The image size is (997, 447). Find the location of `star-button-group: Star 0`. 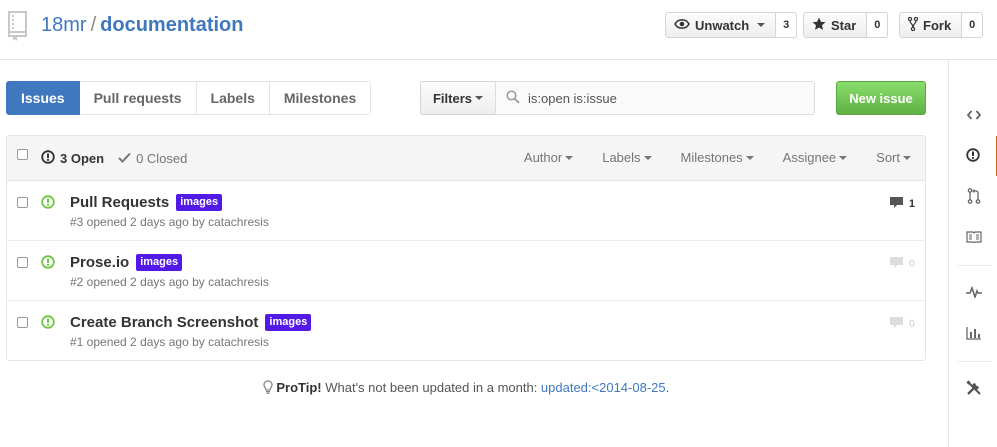

star-button-group: Star 0 is located at coordinates (846, 25).